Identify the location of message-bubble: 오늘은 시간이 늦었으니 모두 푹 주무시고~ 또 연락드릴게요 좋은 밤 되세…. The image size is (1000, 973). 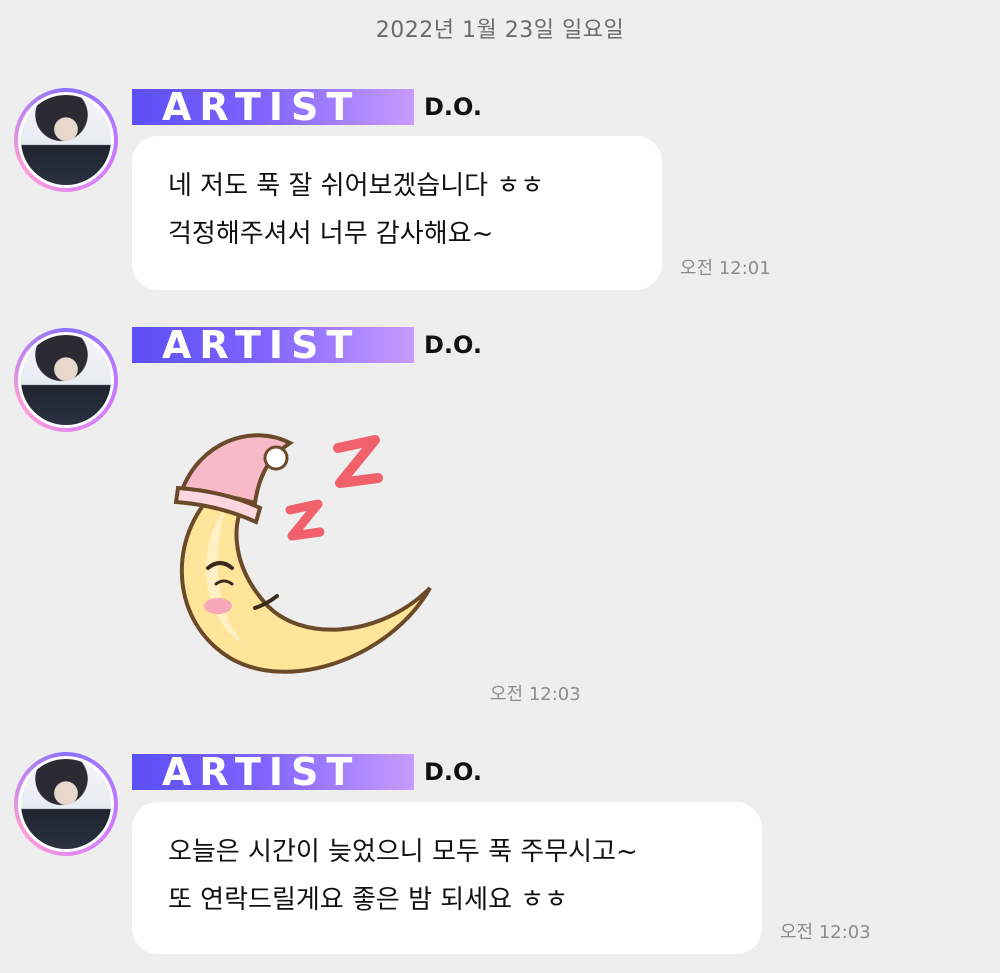
(447, 878).